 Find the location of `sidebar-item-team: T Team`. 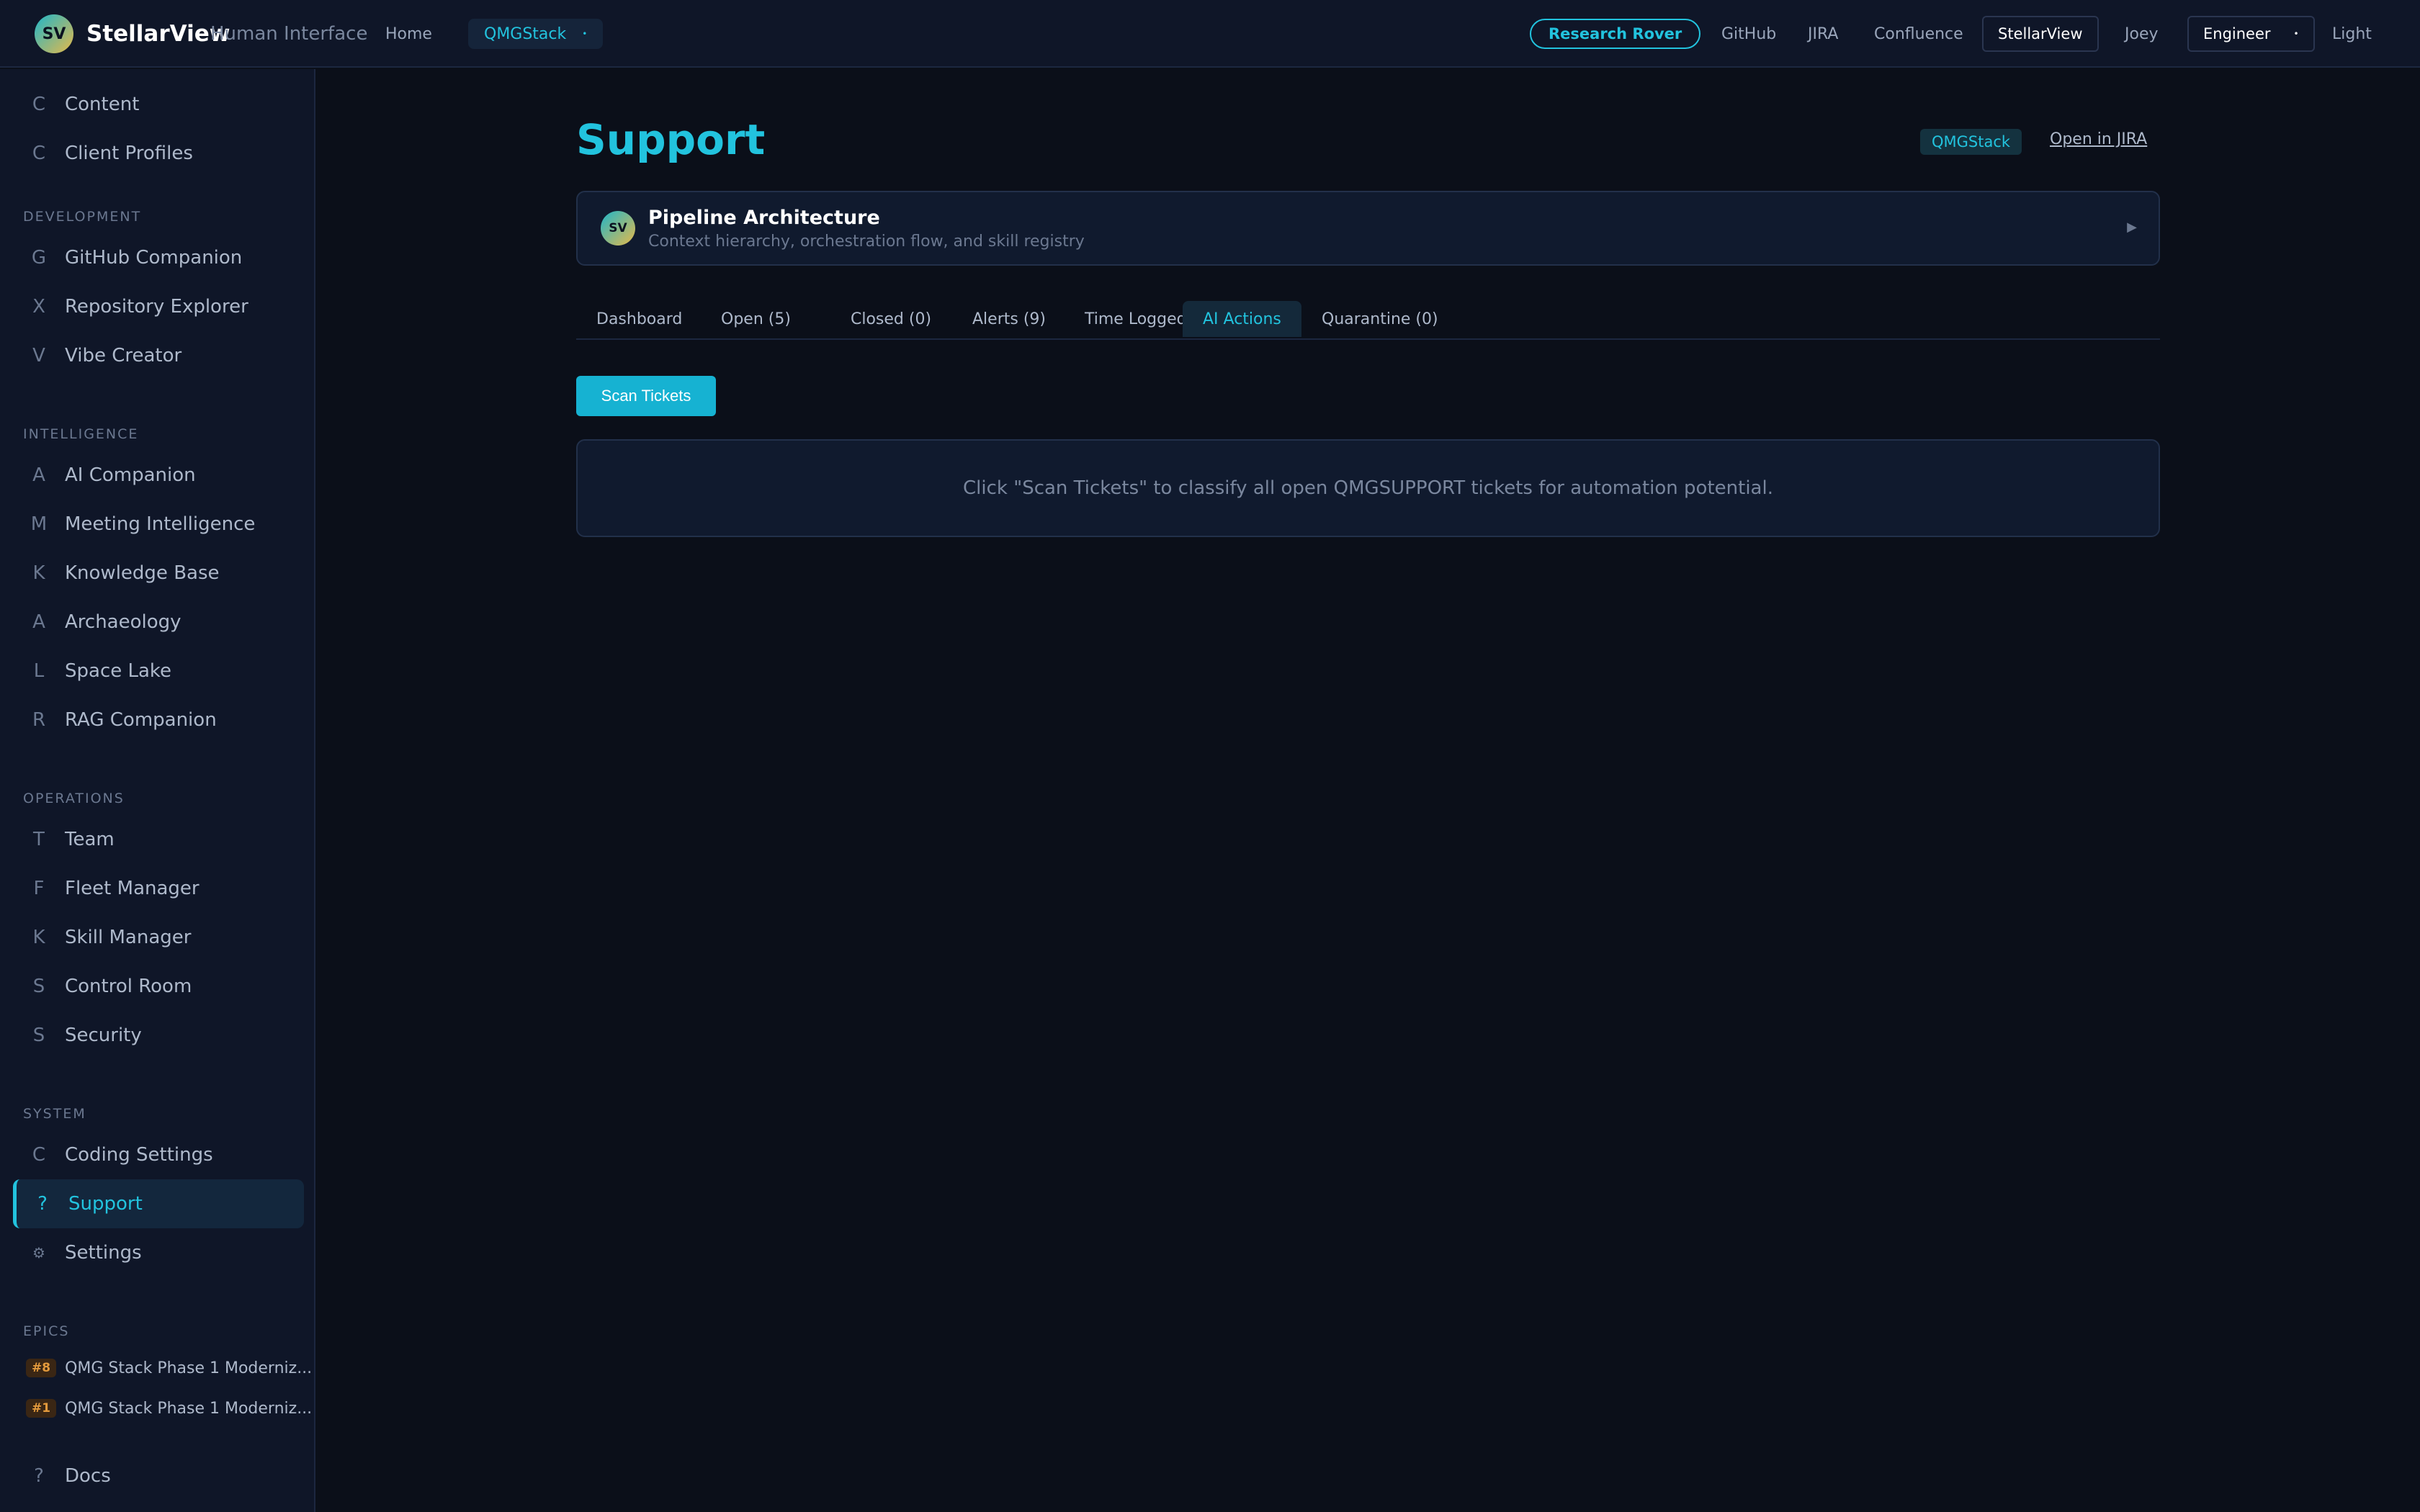

sidebar-item-team: T Team is located at coordinates (158, 839).